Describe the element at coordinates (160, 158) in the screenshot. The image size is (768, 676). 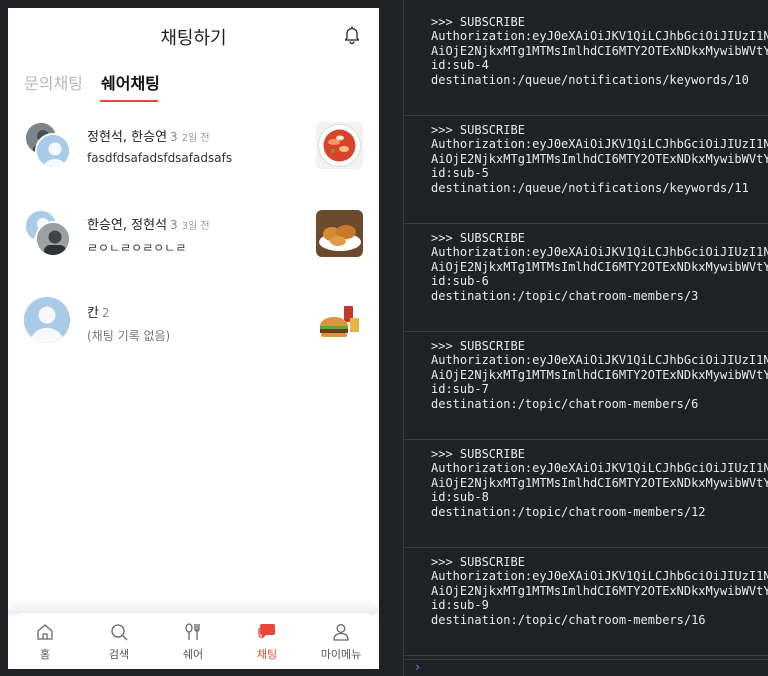
I see `last-message: fasdfdsafadsfdsafadsafs` at that location.